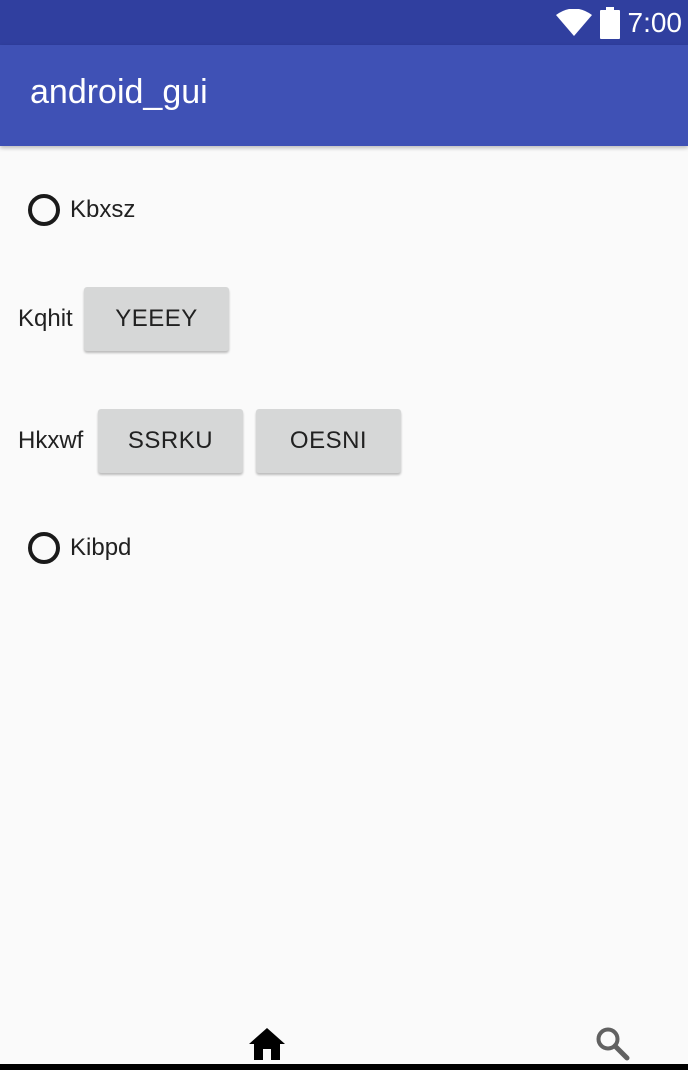 The width and height of the screenshot is (688, 1070). I want to click on radio-option-kibpd: Kibpd, so click(79, 548).